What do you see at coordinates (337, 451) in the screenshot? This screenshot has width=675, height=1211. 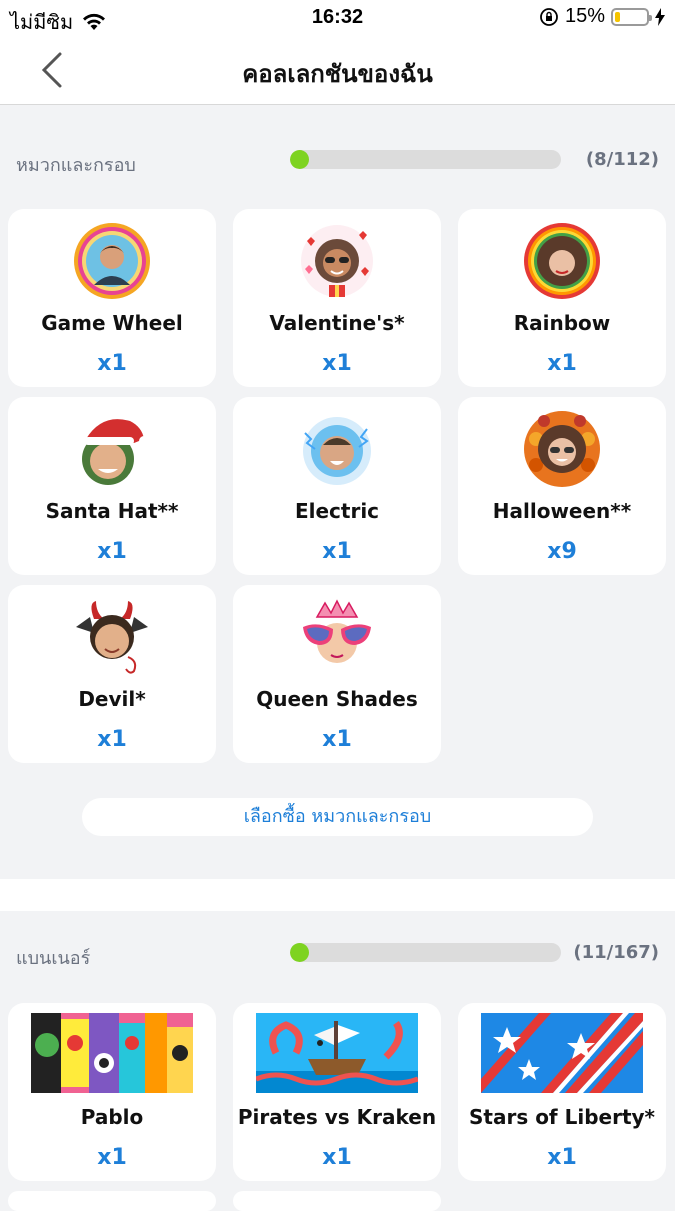 I see `electric-frame-icon` at bounding box center [337, 451].